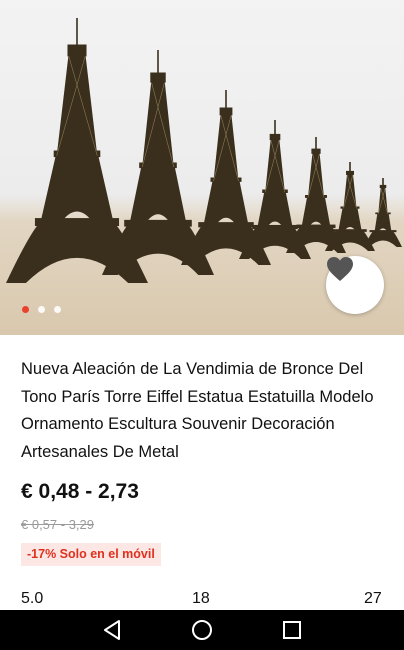  I want to click on recents-square-icon, so click(292, 630).